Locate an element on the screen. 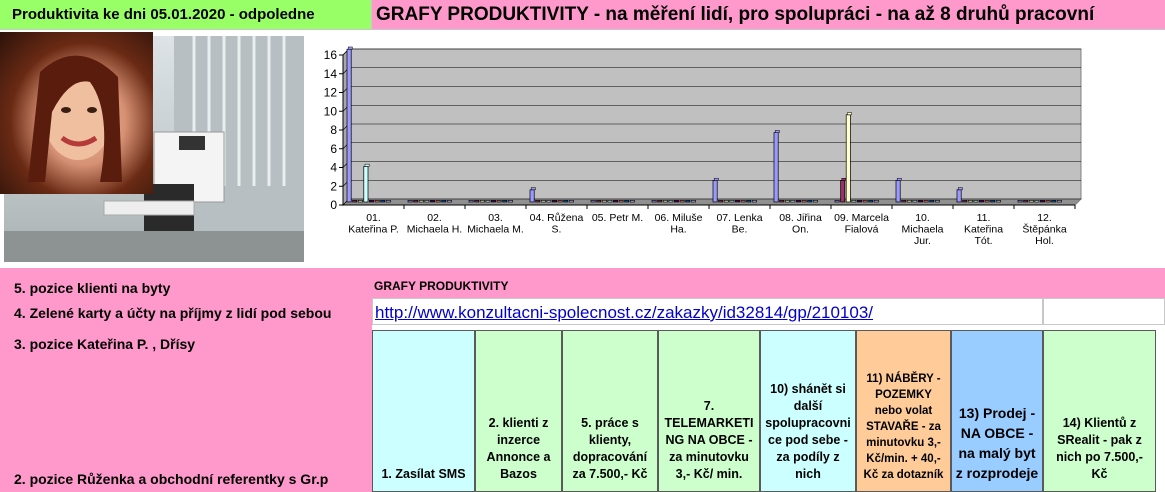 This screenshot has width=1165, height=492. y-tick-label: 16 is located at coordinates (331, 55).